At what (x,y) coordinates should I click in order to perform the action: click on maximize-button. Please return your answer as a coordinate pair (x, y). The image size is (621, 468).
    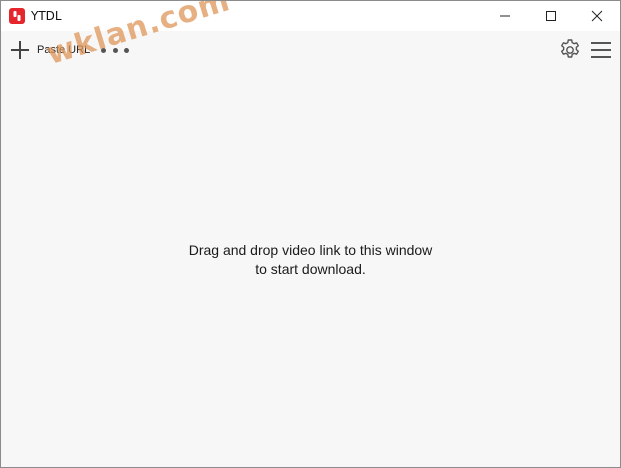
    Looking at the image, I should click on (551, 16).